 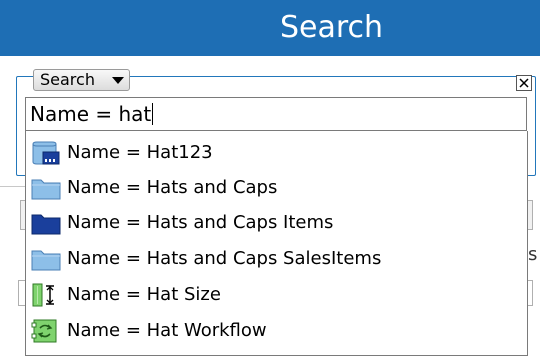 What do you see at coordinates (153, 114) in the screenshot?
I see `text-caret` at bounding box center [153, 114].